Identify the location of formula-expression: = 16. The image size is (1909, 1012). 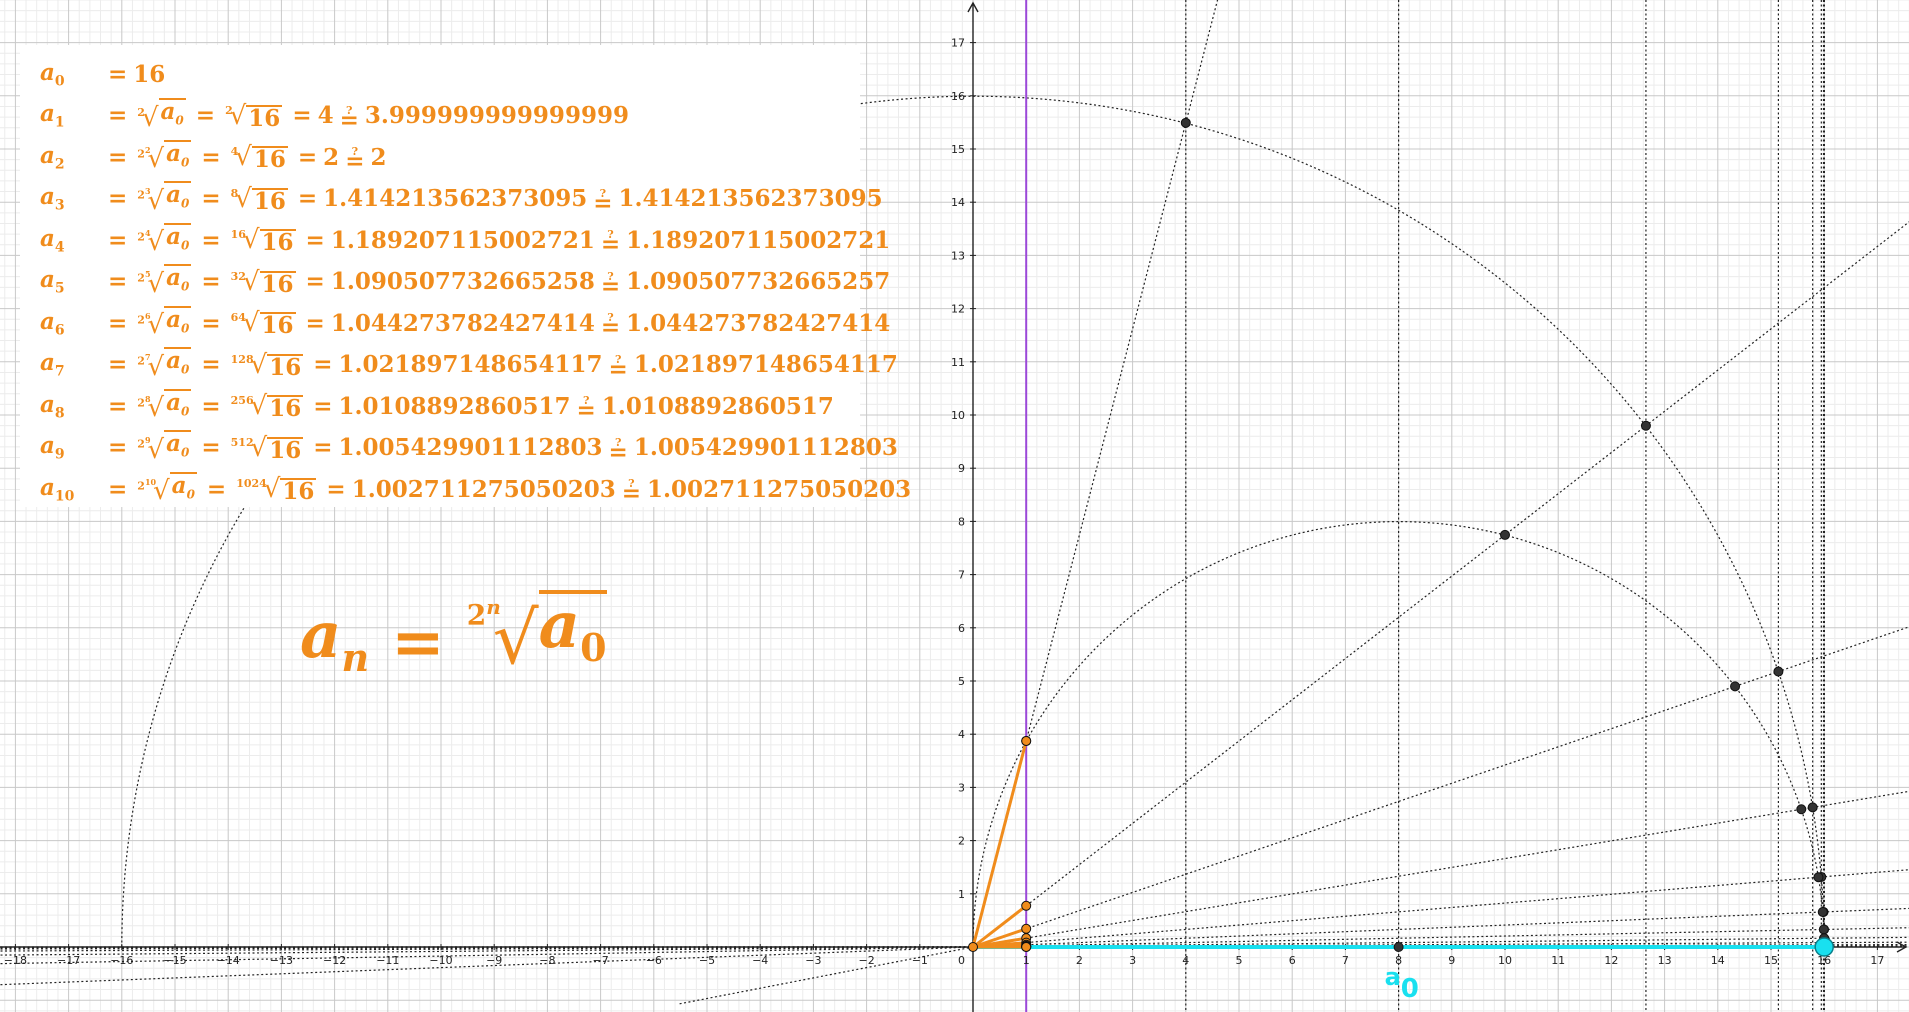
(137, 74).